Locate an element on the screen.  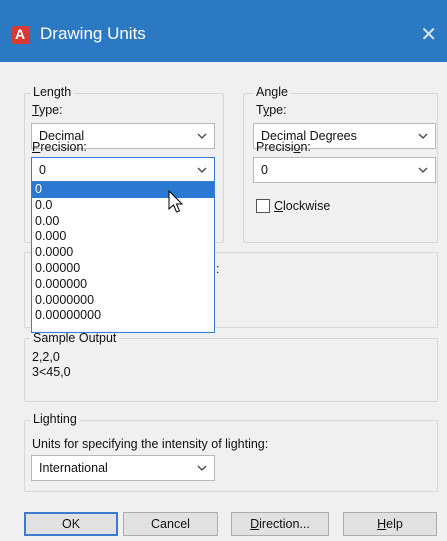
precision-option: 0.00000000 is located at coordinates (123, 316).